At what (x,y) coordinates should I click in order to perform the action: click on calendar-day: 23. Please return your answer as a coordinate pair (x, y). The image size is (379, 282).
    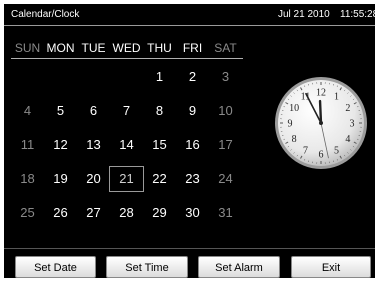
    Looking at the image, I should click on (192, 179).